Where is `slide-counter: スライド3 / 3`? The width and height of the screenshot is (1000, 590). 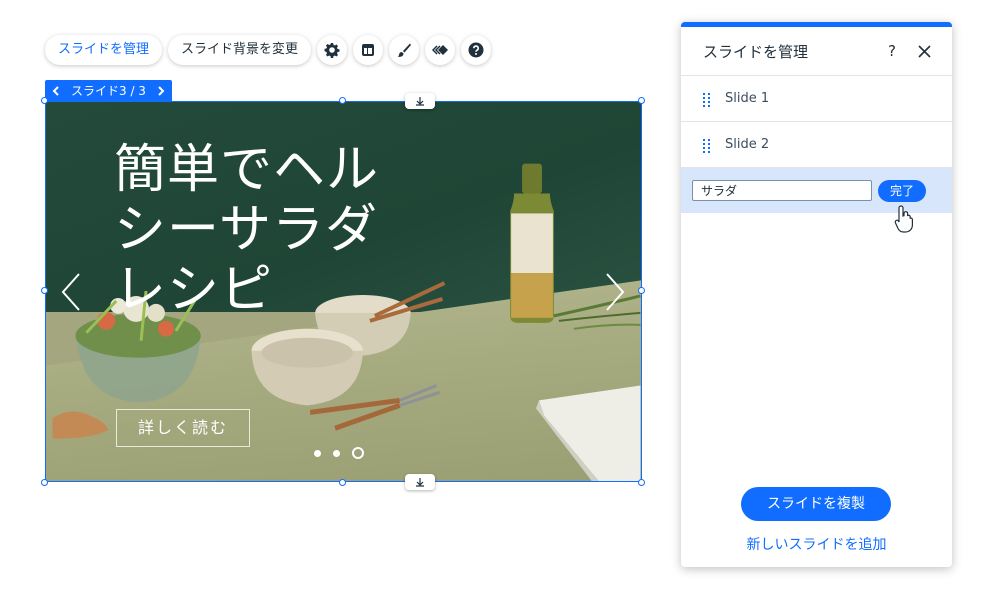
slide-counter: スライド3 / 3 is located at coordinates (108, 91).